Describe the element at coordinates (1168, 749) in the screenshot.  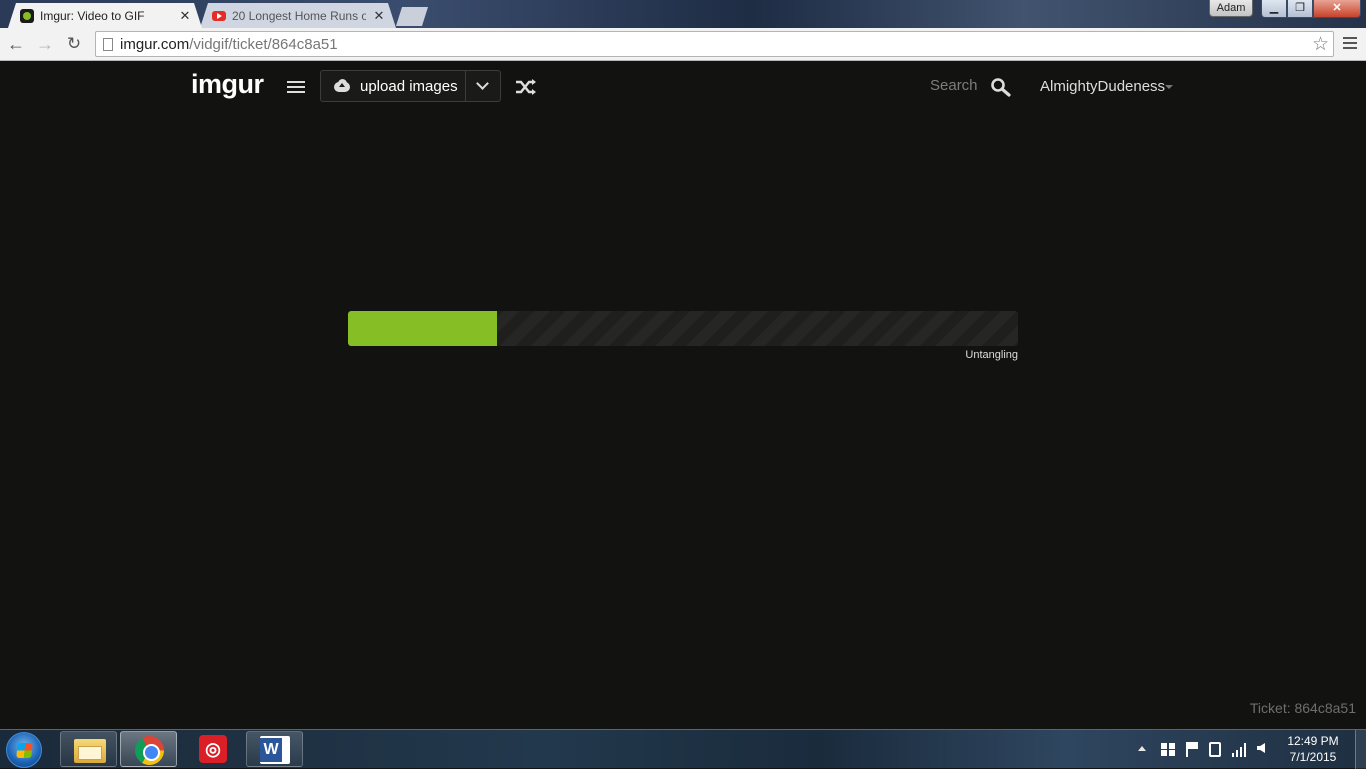
I see `windows-update-icon` at that location.